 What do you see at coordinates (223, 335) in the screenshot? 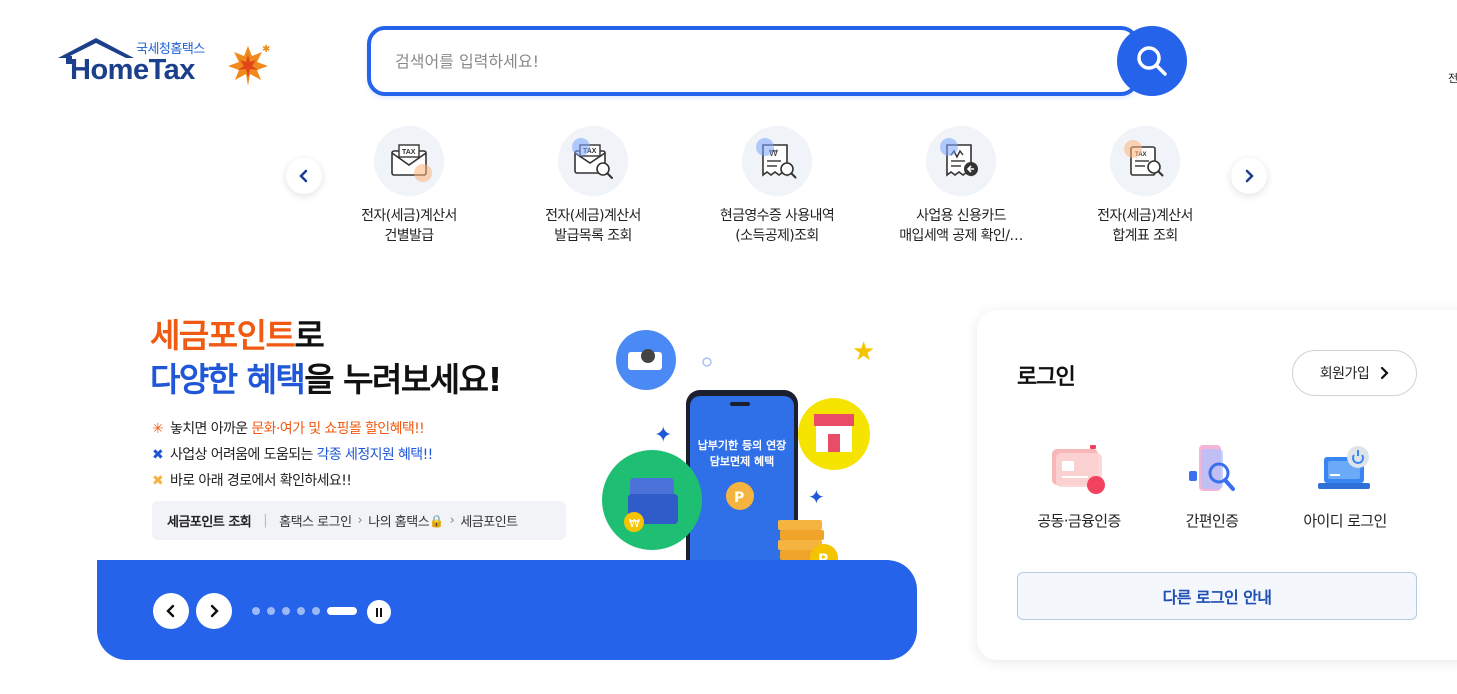
I see `banner-title-highlight: 세금포인트` at bounding box center [223, 335].